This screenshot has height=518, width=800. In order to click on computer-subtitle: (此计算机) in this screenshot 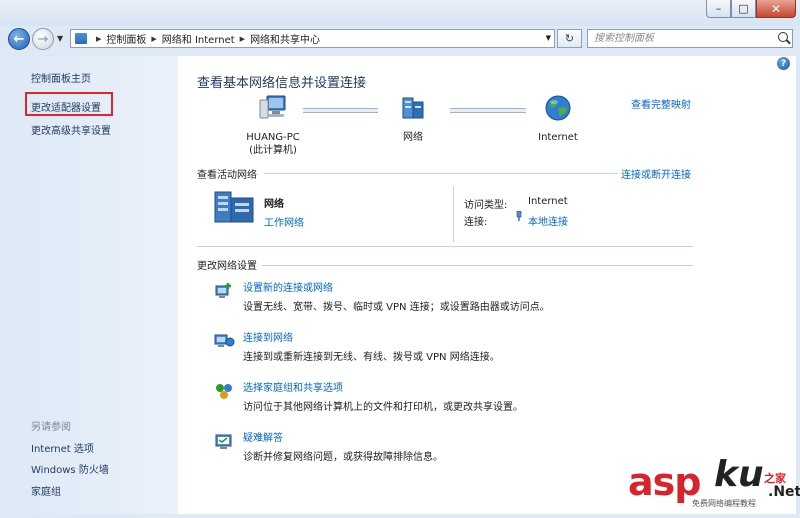, I will do `click(273, 150)`.